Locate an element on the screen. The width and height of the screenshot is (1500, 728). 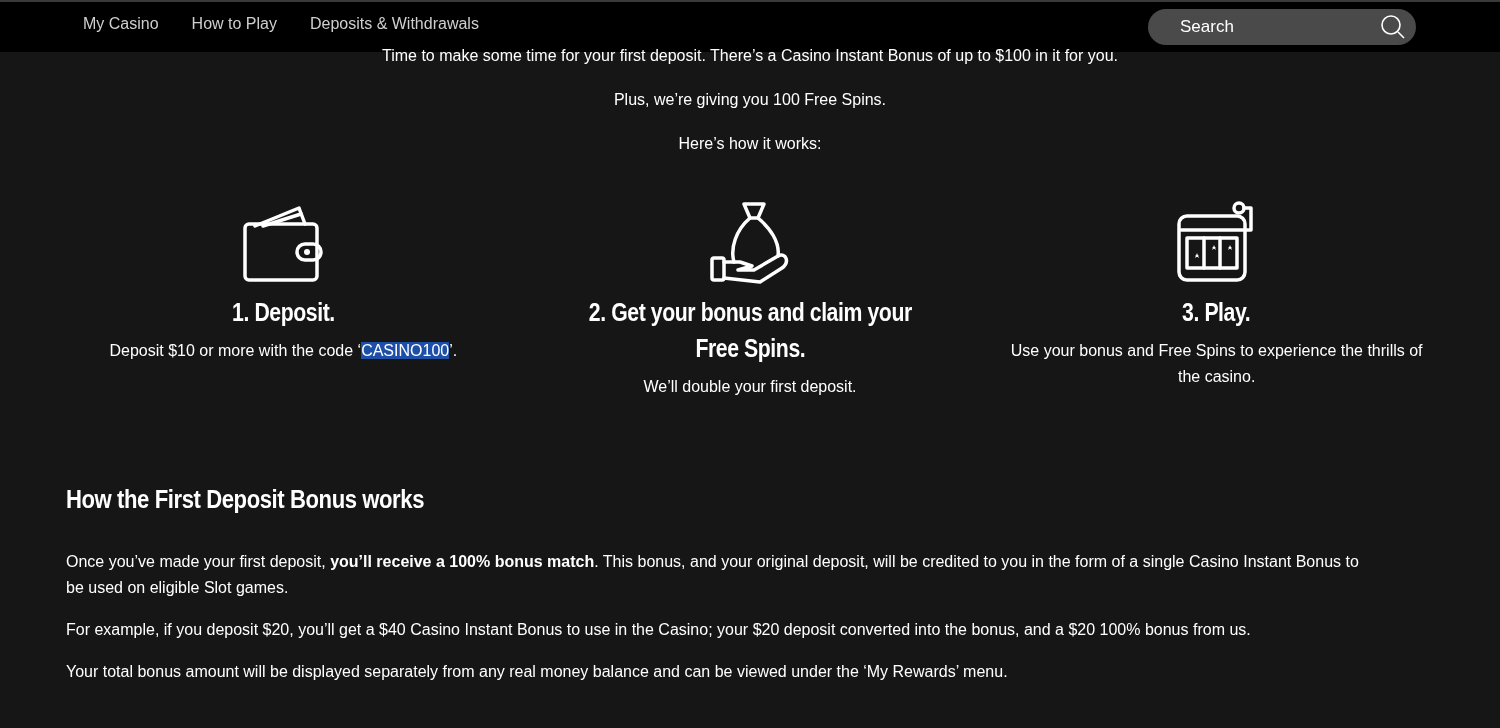
nav-link: My Casino is located at coordinates (121, 24).